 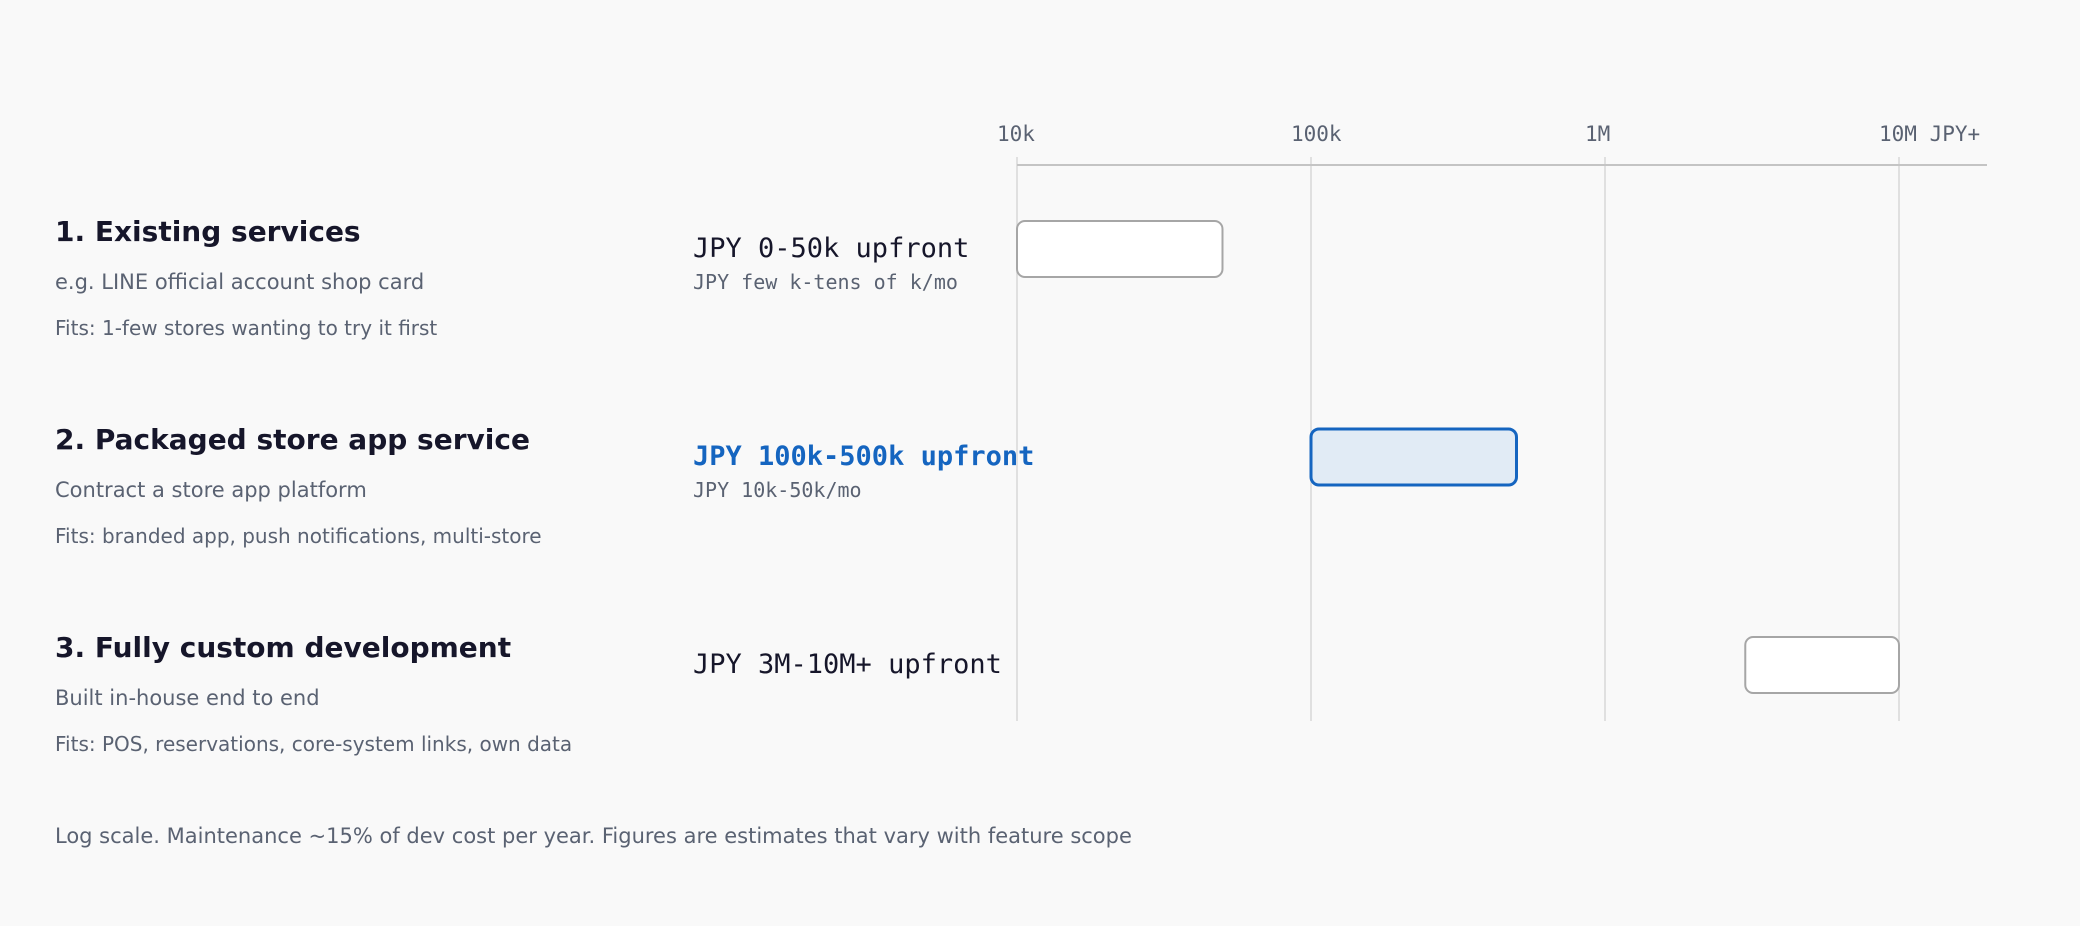 I want to click on row-title: 2. Packaged store app service, so click(x=292, y=439).